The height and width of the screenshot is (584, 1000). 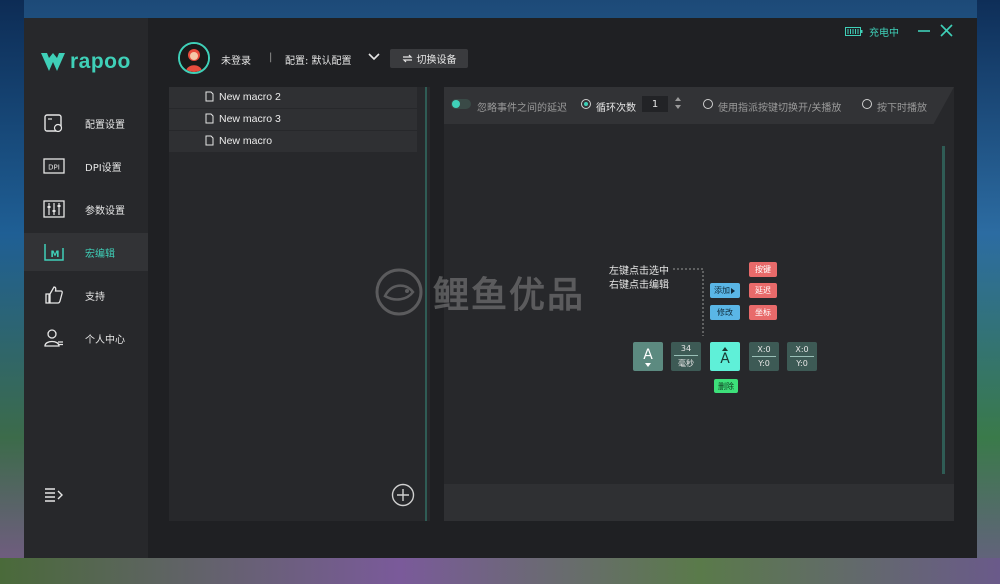 I want to click on thumbs-up-icon, so click(x=54, y=295).